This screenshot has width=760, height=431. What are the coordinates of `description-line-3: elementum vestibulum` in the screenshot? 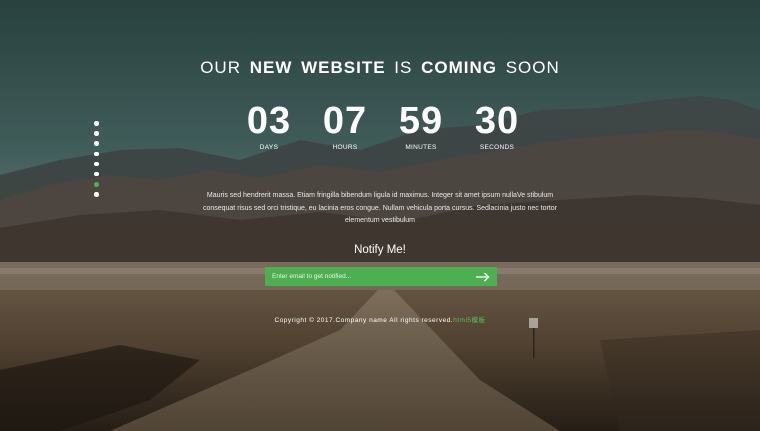 It's located at (380, 220).